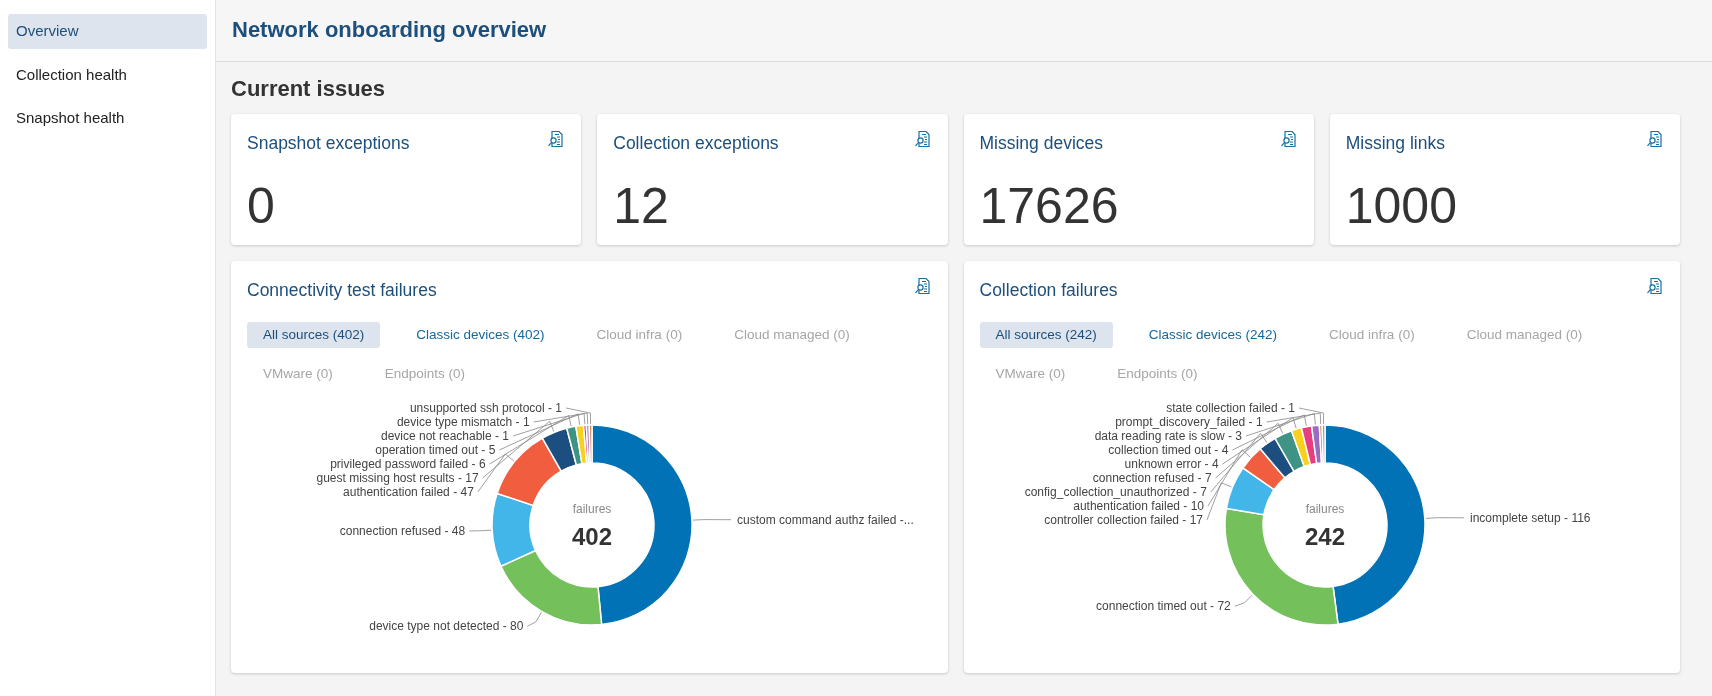 Image resolution: width=1712 pixels, height=696 pixels. Describe the element at coordinates (1188, 422) in the screenshot. I see `slice-label: prompt_discovery_failed - 1` at that location.